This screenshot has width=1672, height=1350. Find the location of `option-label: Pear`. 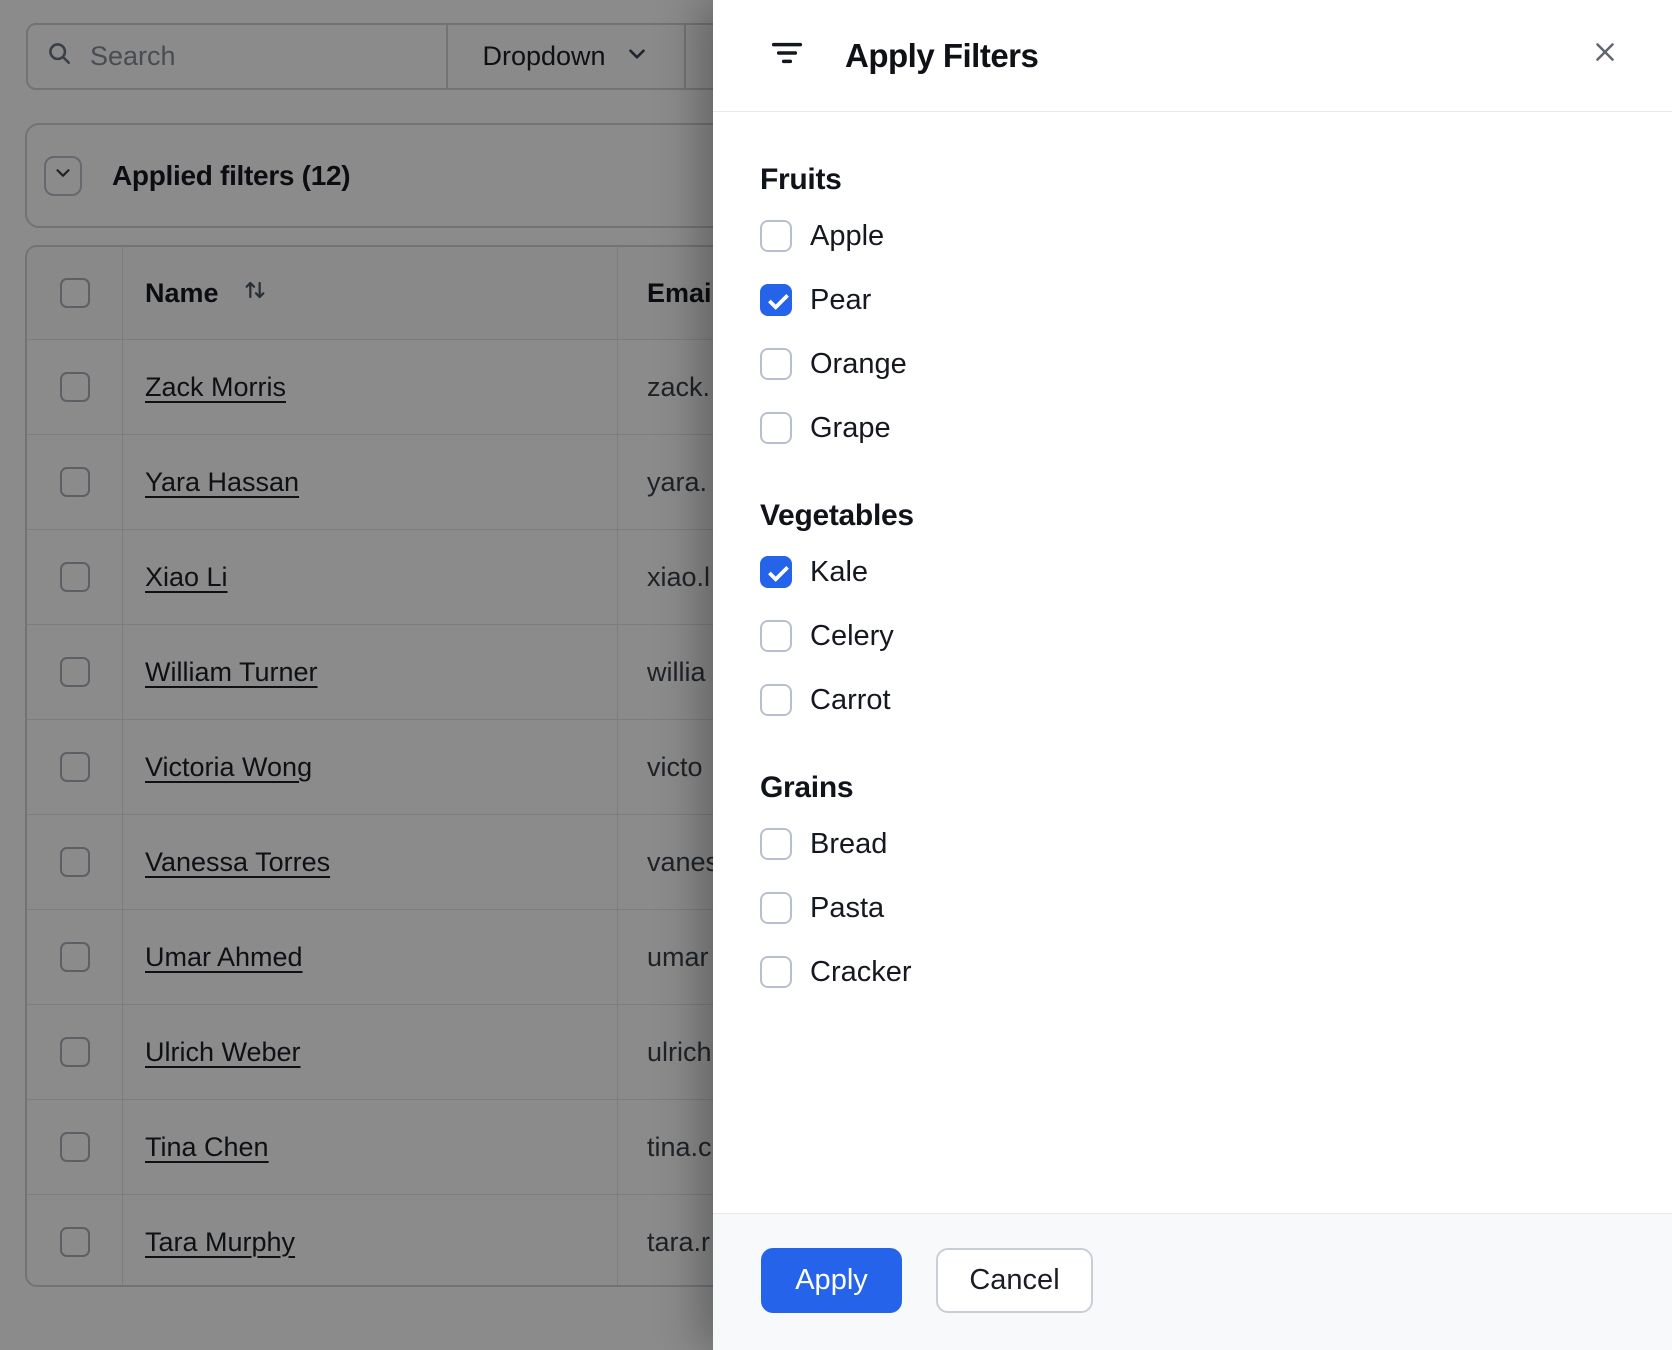

option-label: Pear is located at coordinates (841, 299).